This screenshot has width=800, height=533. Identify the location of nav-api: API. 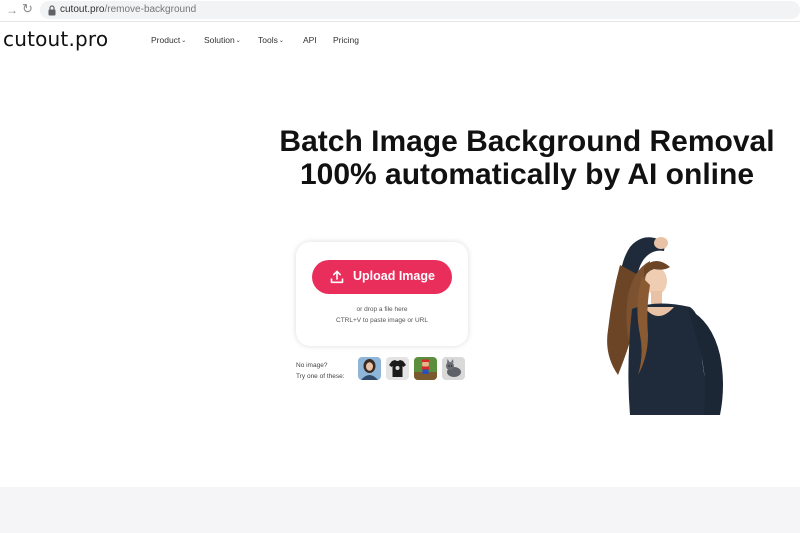
(310, 40).